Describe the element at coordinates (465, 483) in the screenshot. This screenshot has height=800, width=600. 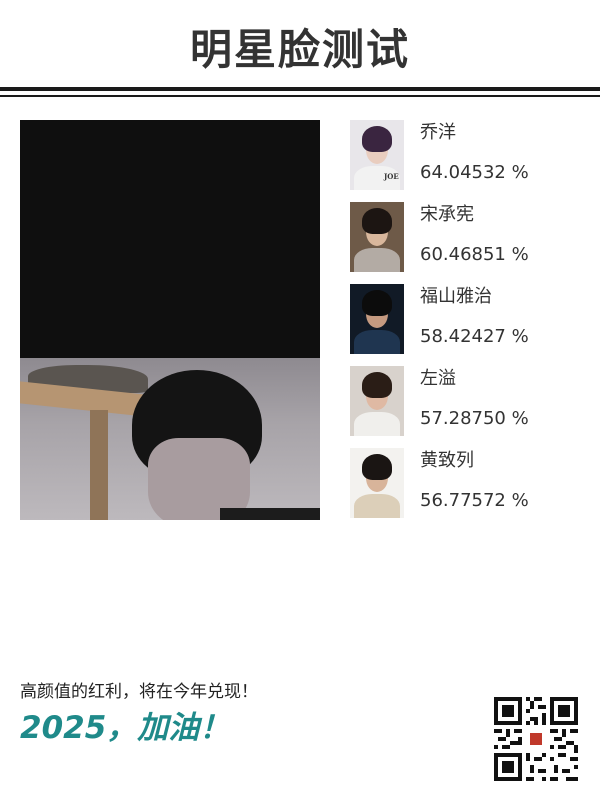
I see `match-item: 黄致列 56.77572 %` at that location.